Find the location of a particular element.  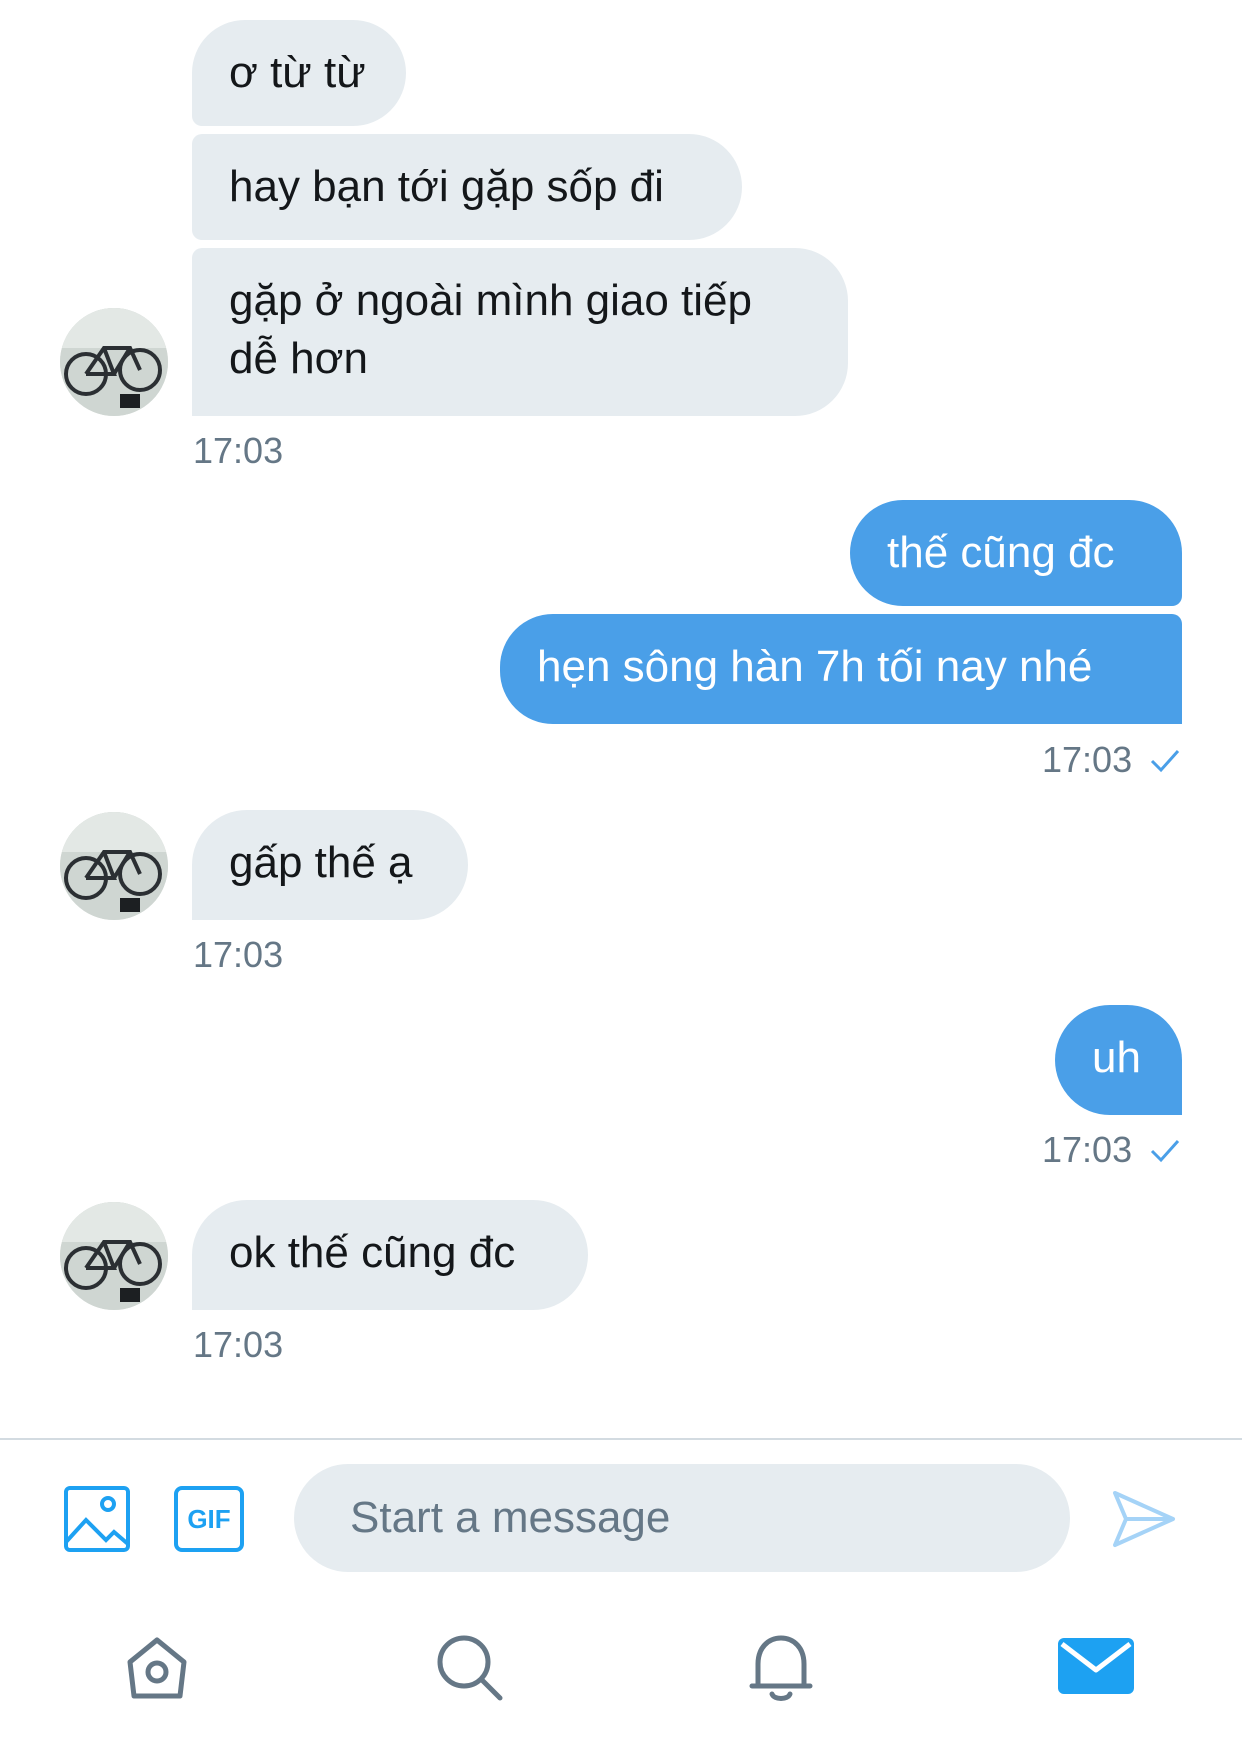

message-text: uh is located at coordinates (1116, 1057).